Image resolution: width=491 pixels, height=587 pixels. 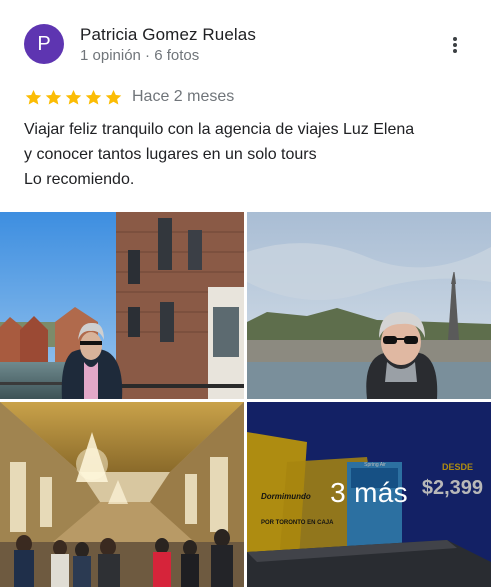 I want to click on avatar: P, so click(x=44, y=44).